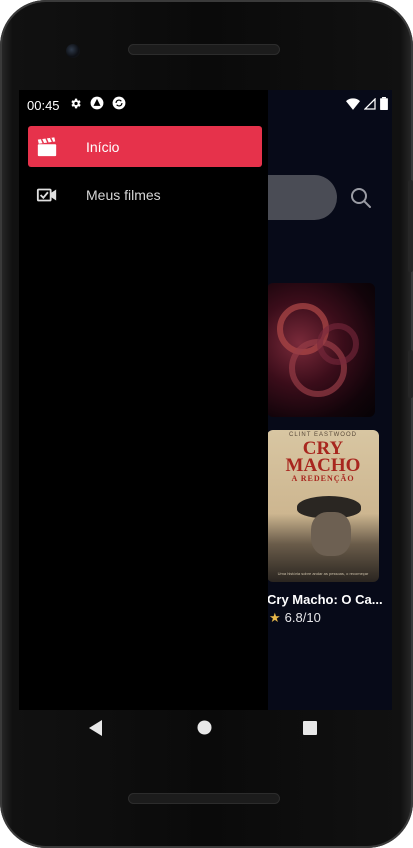 The height and width of the screenshot is (848, 413). What do you see at coordinates (295, 617) in the screenshot?
I see `movie-rating: ★ 6.8/10` at bounding box center [295, 617].